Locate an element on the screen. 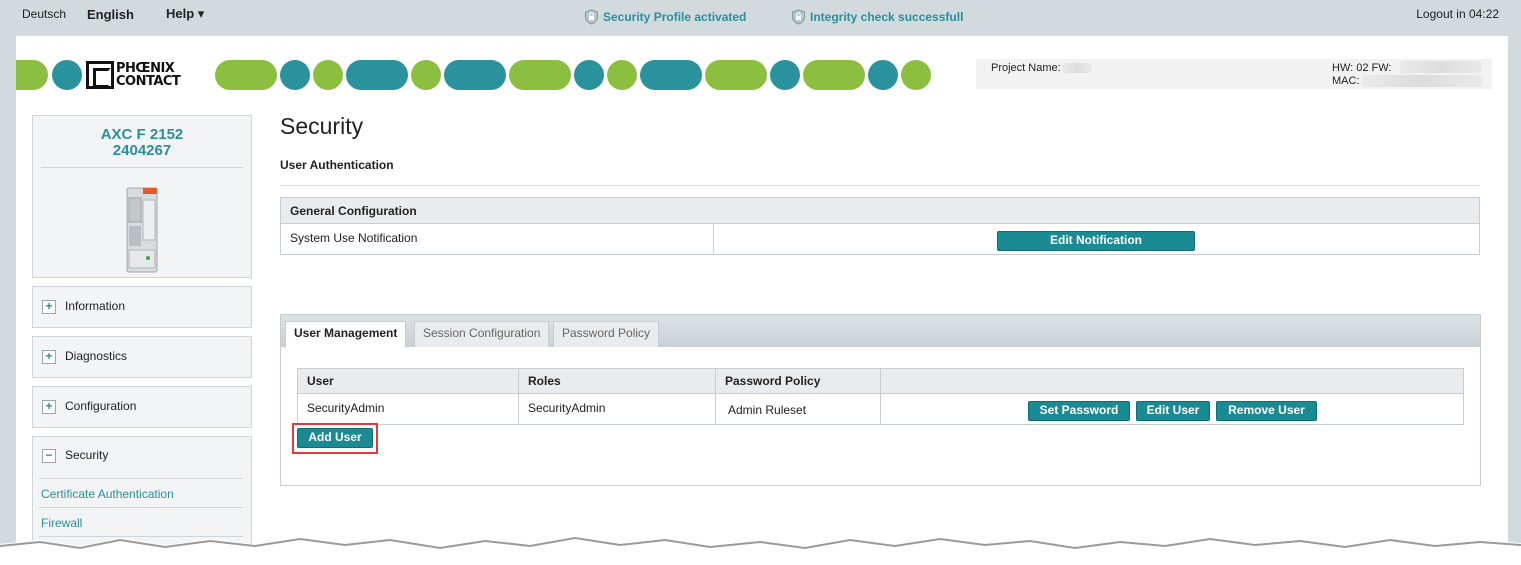 Image resolution: width=1521 pixels, height=565 pixels. integrity-check-status: Integrity check successfull is located at coordinates (877, 17).